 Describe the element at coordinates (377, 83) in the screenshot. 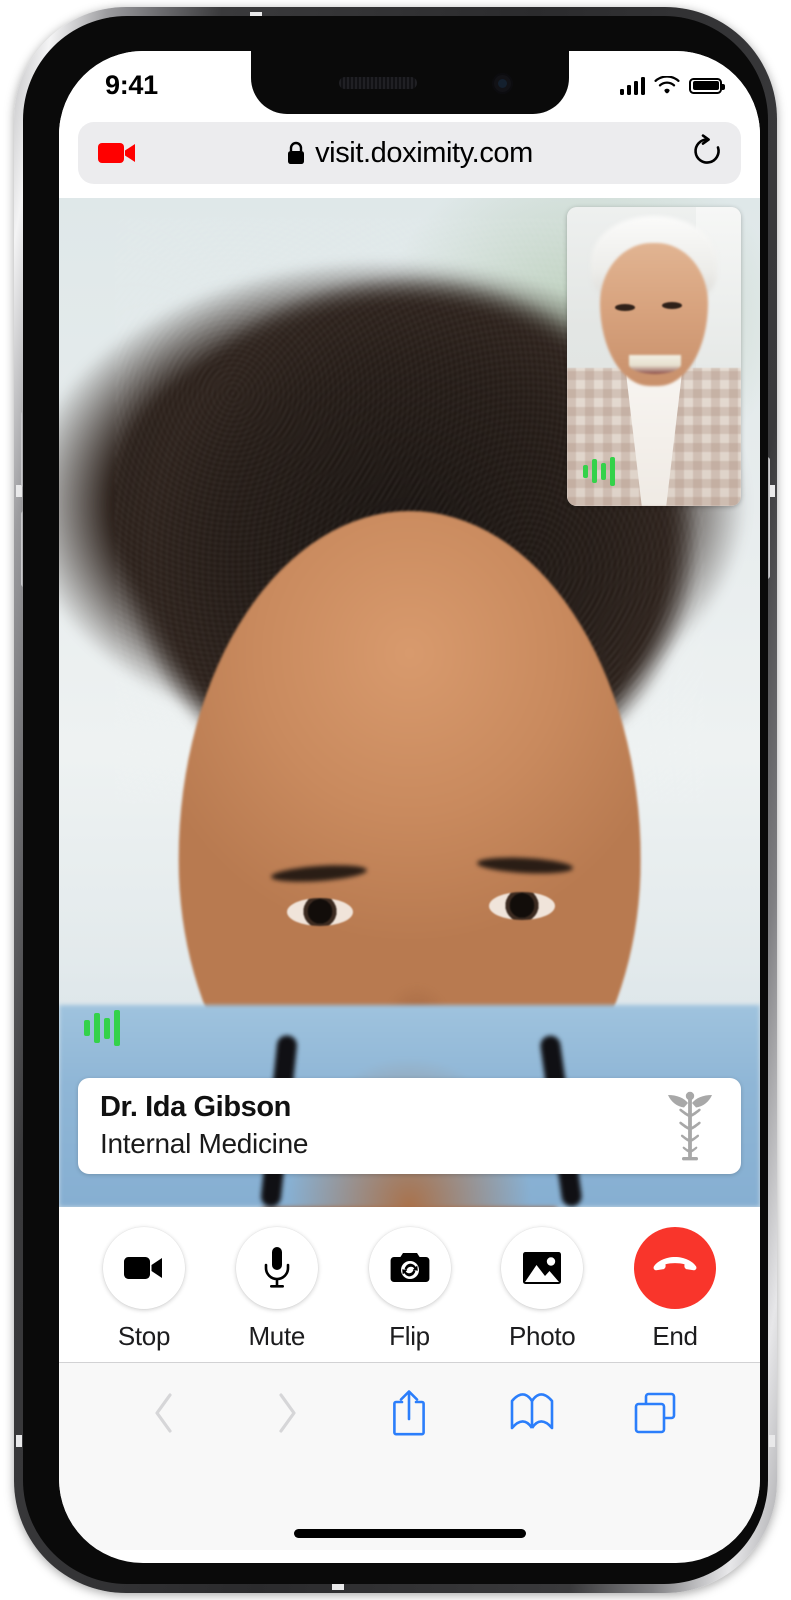

I see `earpiece-speaker-icon` at that location.